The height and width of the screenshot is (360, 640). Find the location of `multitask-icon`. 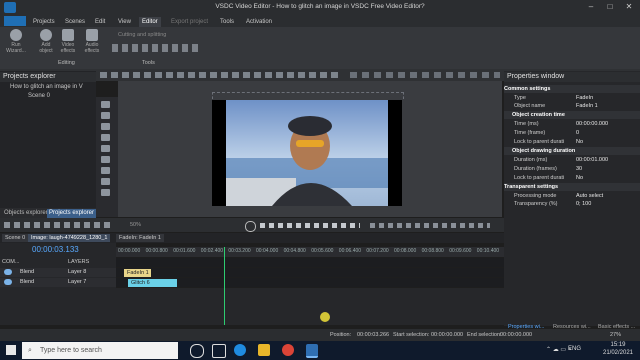

multitask-icon is located at coordinates (219, 351).